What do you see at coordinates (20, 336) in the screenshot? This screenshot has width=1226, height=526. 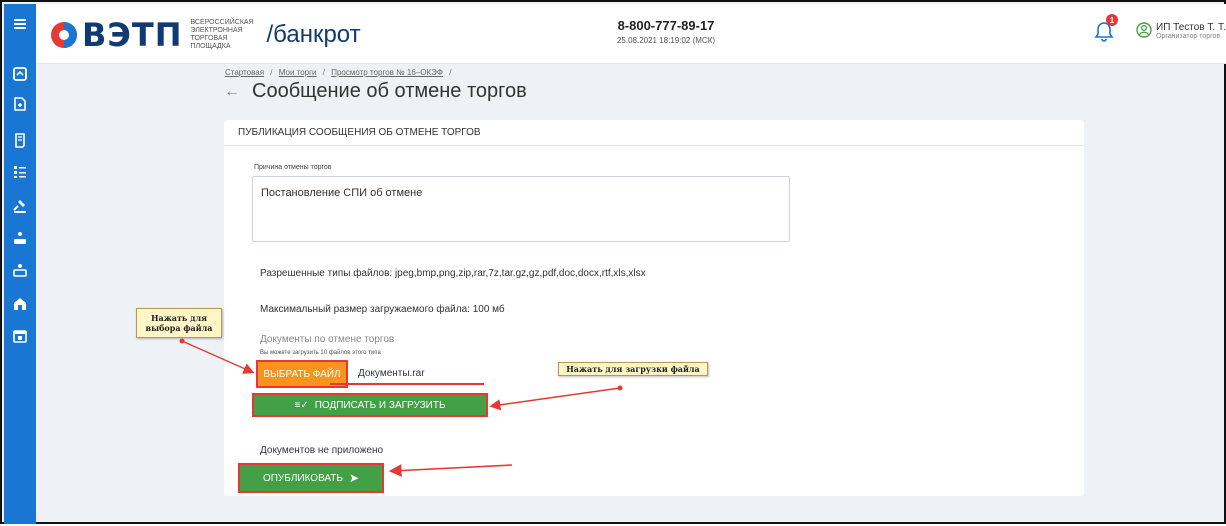 I see `calendar-icon` at bounding box center [20, 336].